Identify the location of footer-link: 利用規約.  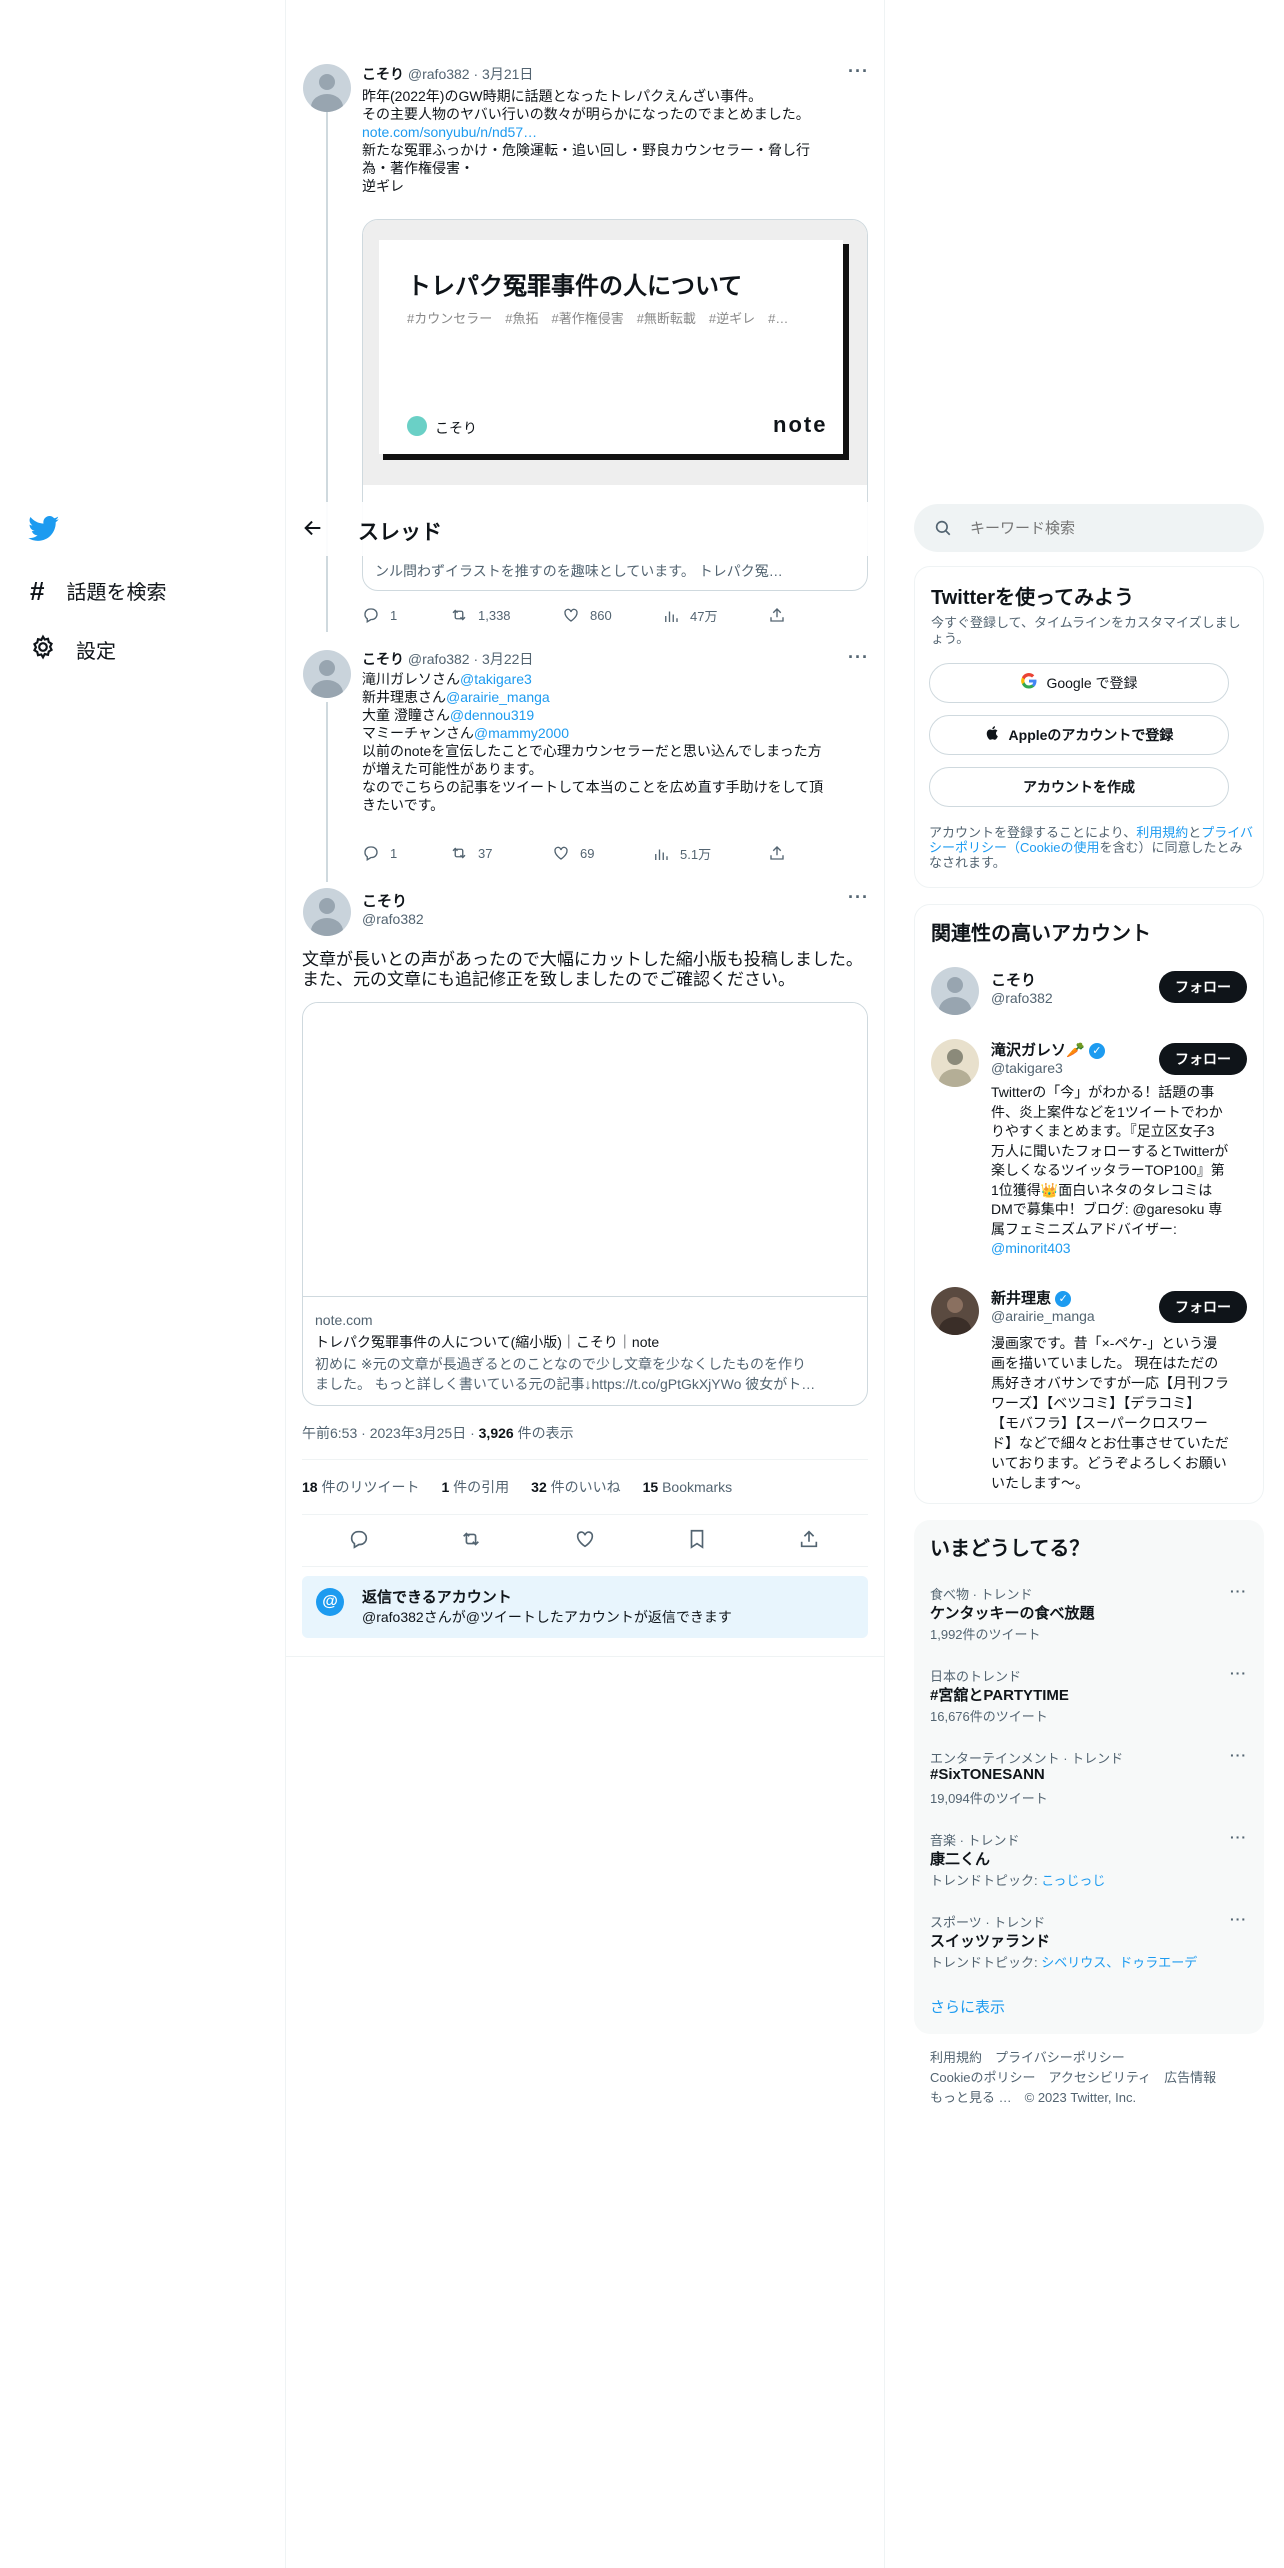
(956, 2057).